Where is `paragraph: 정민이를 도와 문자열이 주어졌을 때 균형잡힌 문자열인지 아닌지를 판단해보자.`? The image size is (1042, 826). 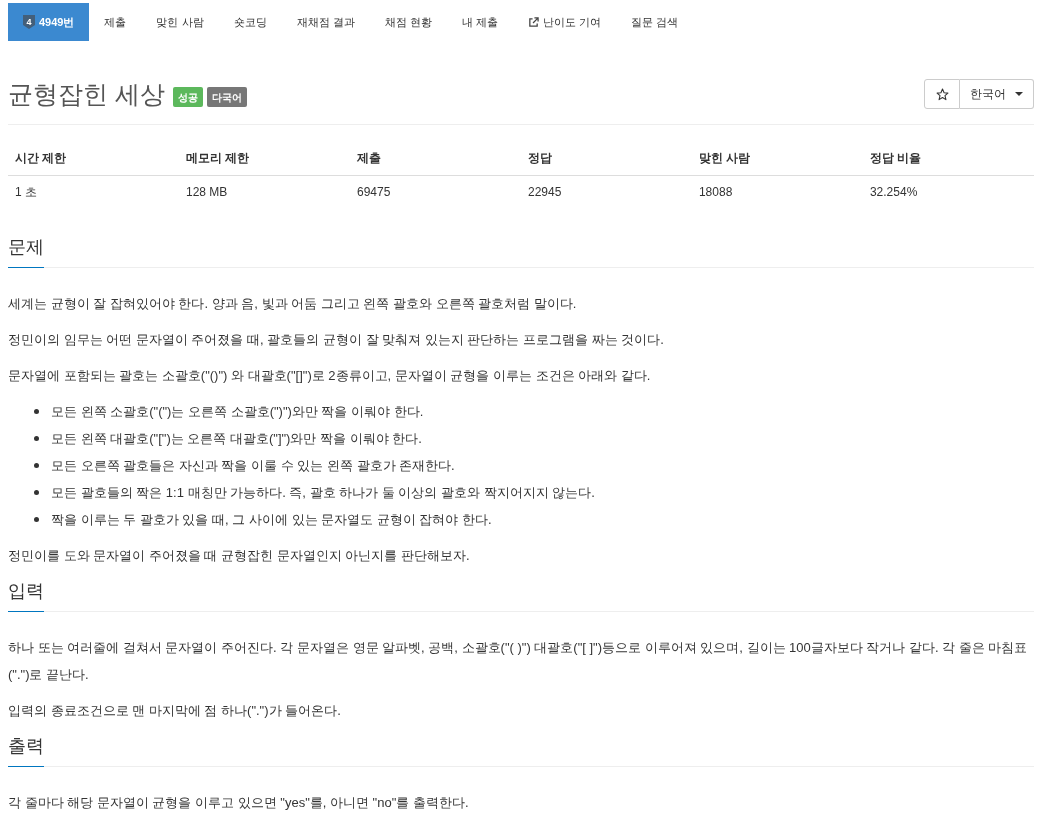
paragraph: 정민이를 도와 문자열이 주어졌을 때 균형잡힌 문자열인지 아닌지를 판단해보자. is located at coordinates (239, 556).